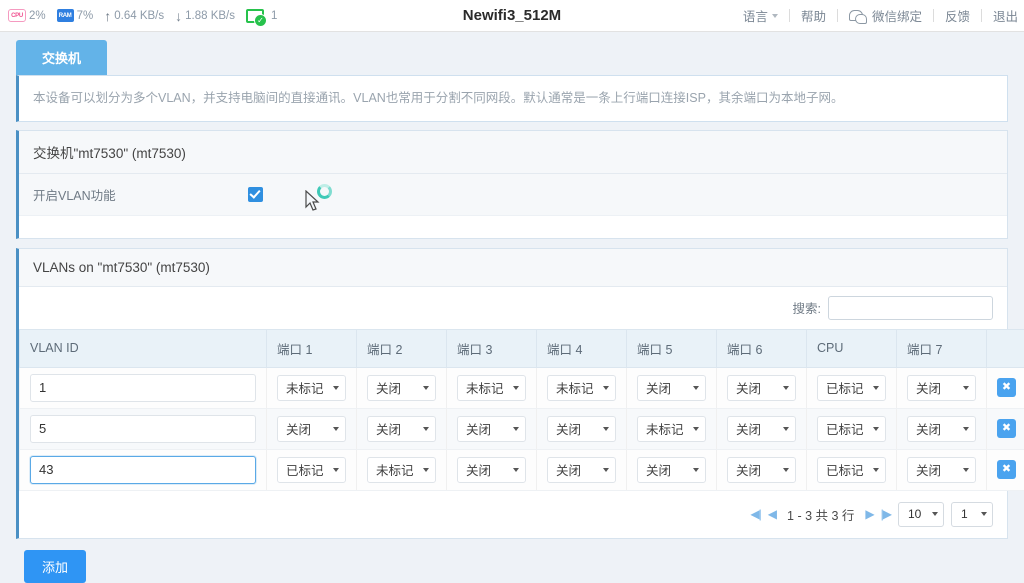  What do you see at coordinates (762, 348) in the screenshot?
I see `col-port-6: 端口 6` at bounding box center [762, 348].